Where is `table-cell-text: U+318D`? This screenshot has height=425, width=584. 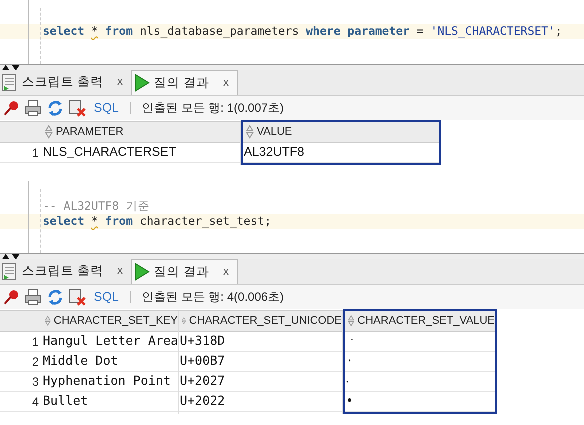
table-cell-text: U+318D is located at coordinates (203, 341).